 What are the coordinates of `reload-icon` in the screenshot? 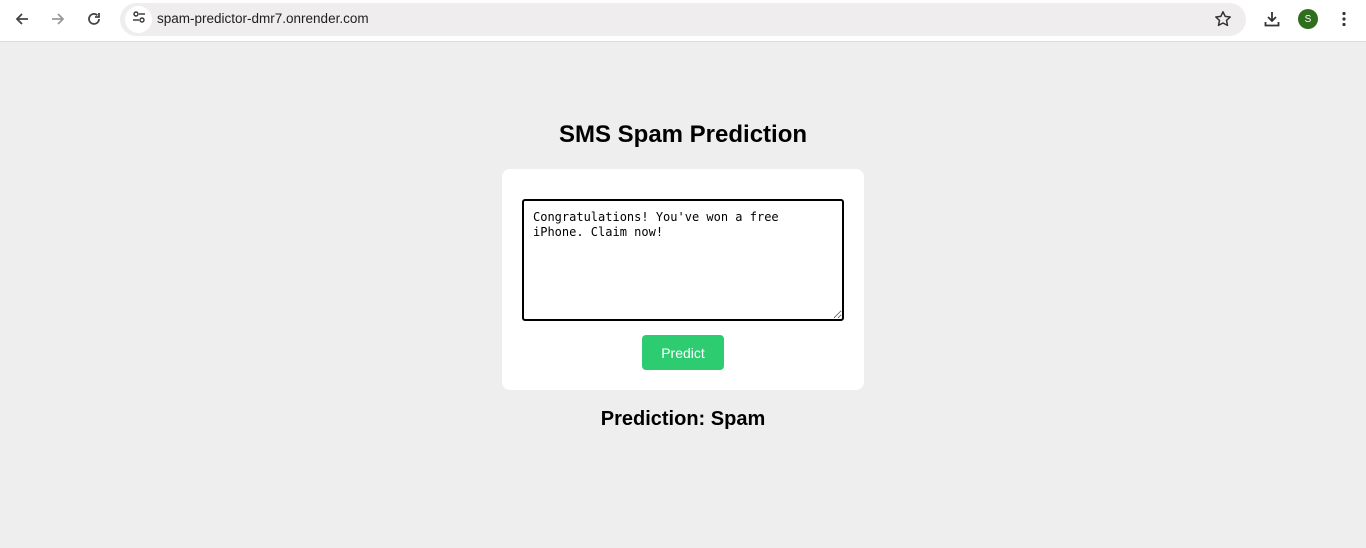 It's located at (94, 19).